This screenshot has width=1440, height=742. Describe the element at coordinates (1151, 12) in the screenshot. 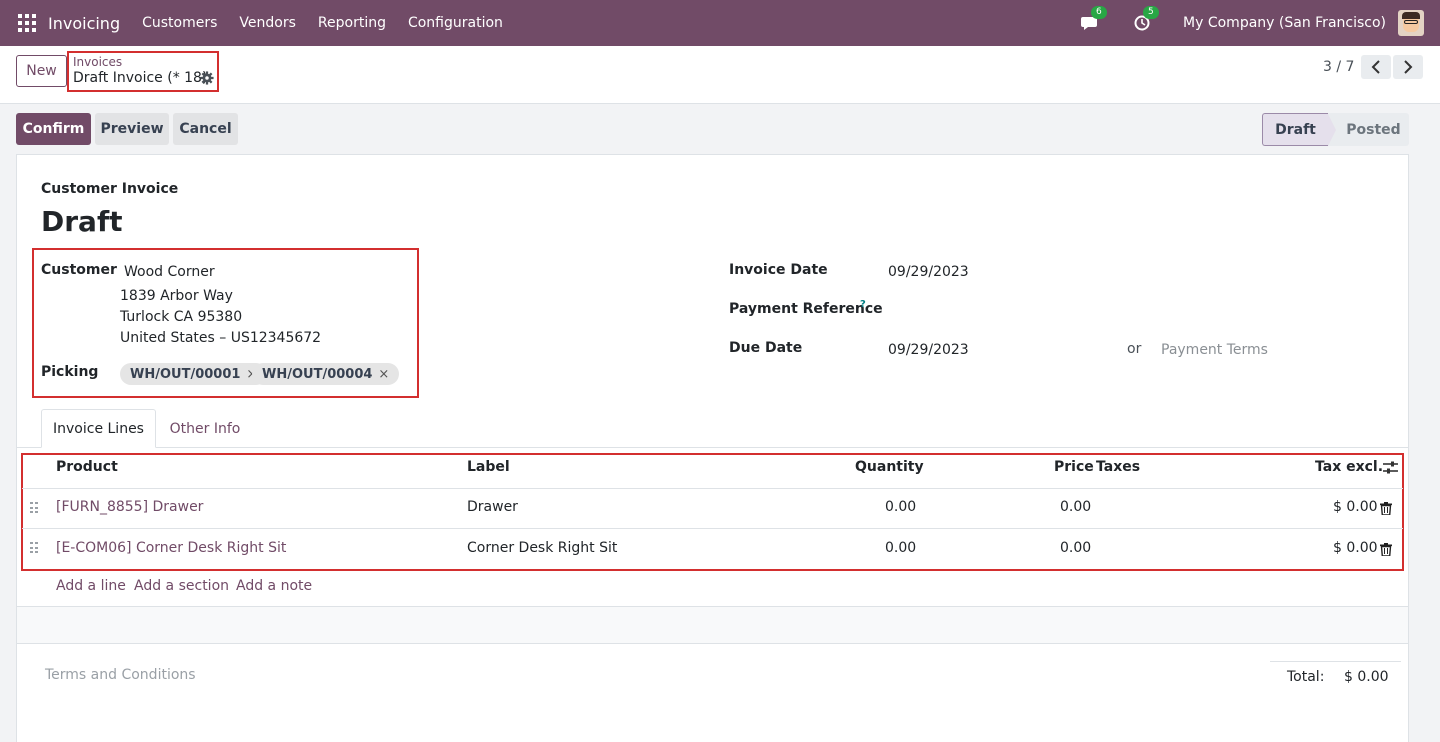

I see `activities-count-badge: 5` at that location.